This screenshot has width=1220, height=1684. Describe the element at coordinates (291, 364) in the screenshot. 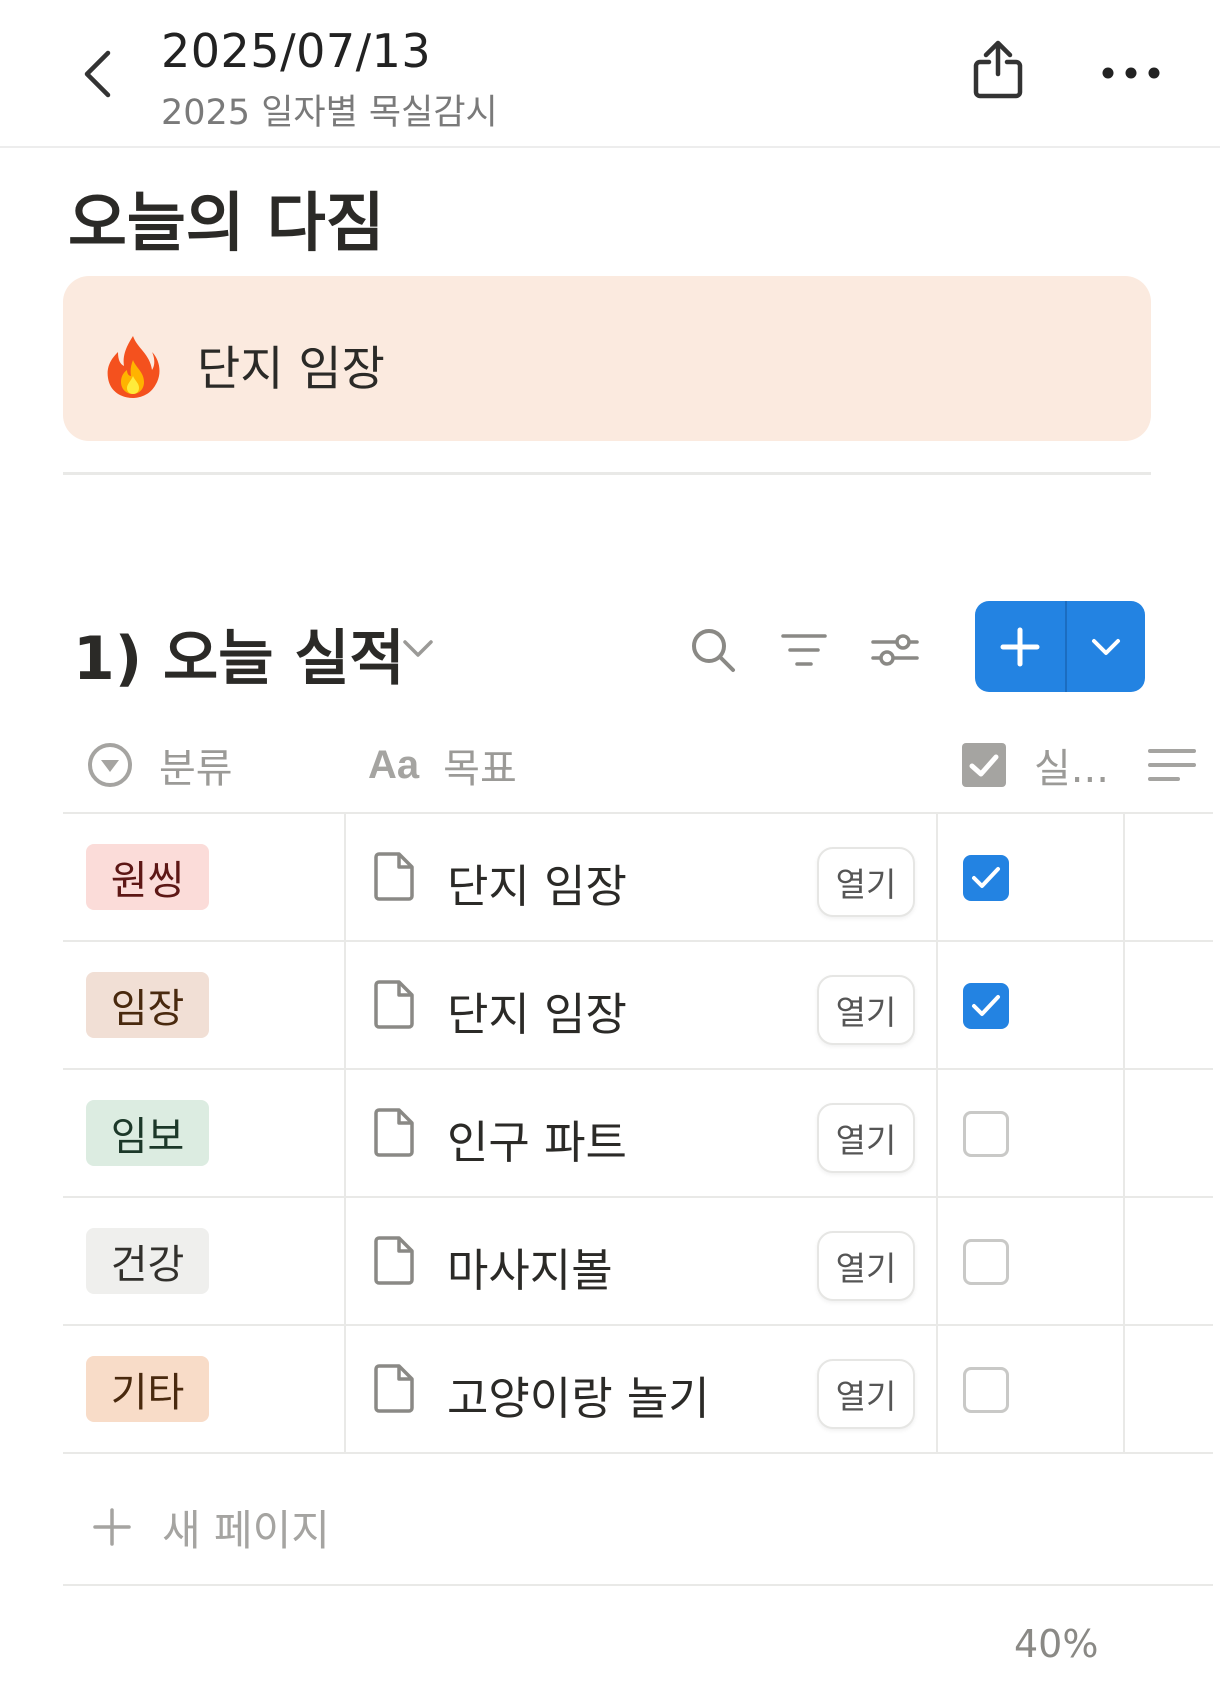

I see `callout-text: 단지 임장` at that location.